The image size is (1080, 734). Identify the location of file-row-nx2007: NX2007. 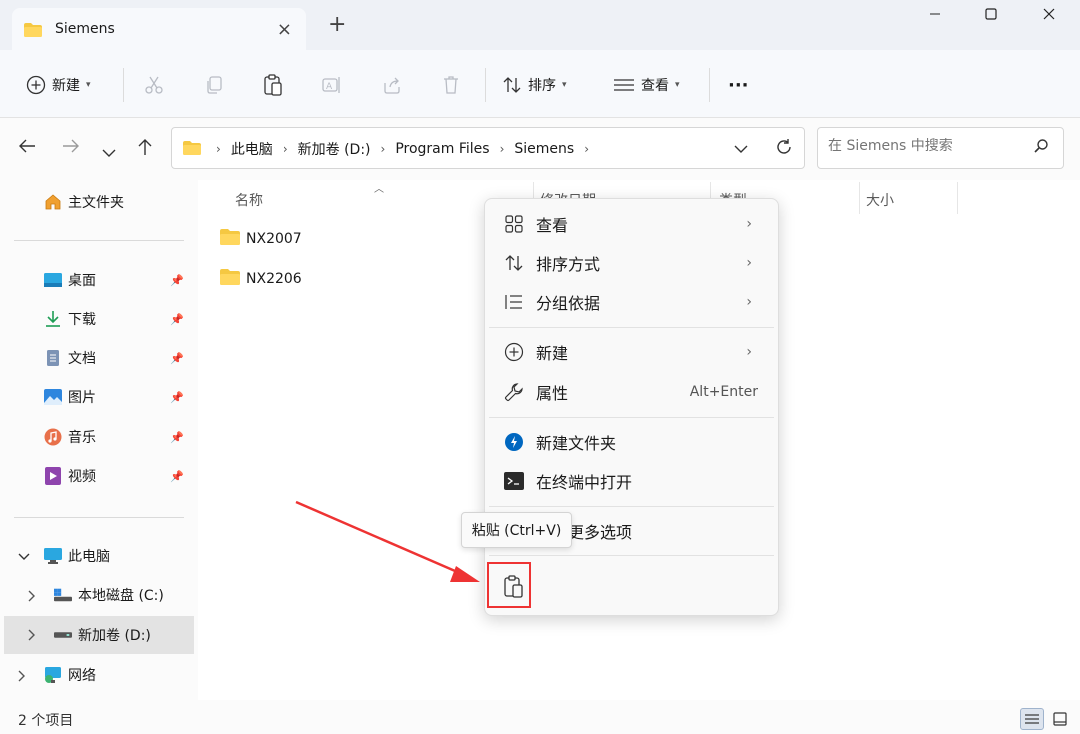
(261, 239).